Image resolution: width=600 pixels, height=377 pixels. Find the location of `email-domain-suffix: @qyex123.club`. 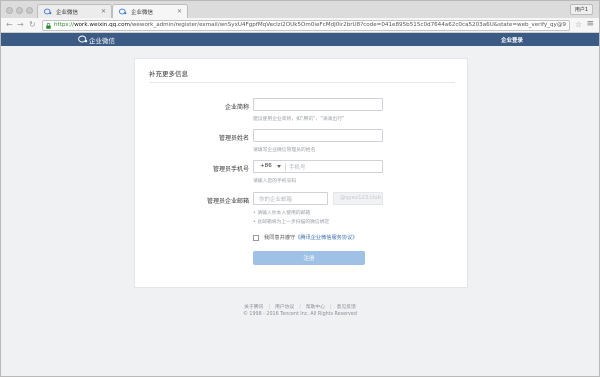

email-domain-suffix: @qyex123.club is located at coordinates (358, 198).